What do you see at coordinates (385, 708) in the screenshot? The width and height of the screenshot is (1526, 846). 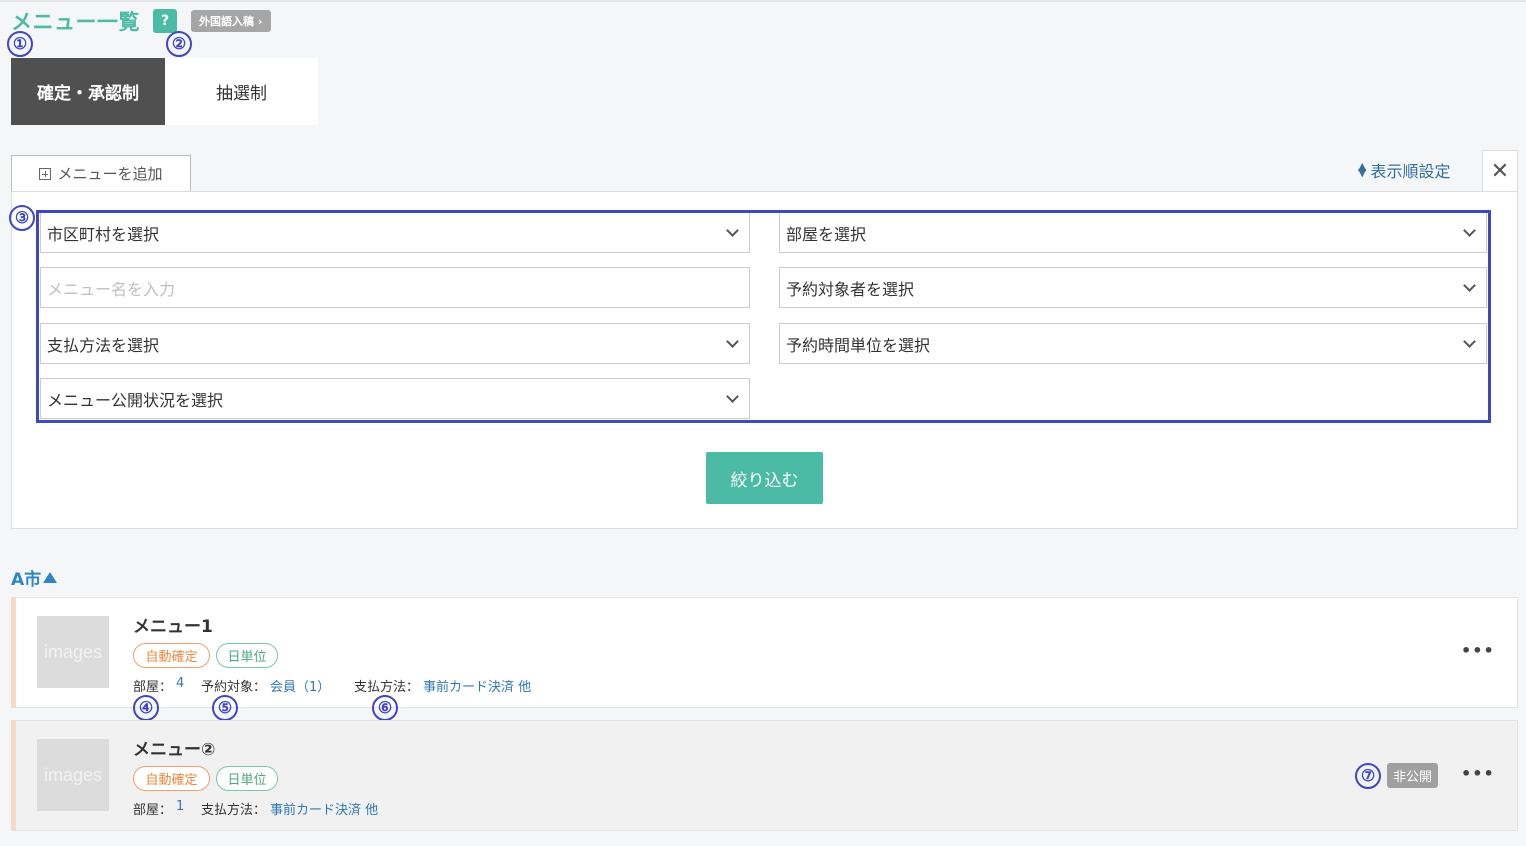 I see `annotation-marker-6: ⑥` at bounding box center [385, 708].